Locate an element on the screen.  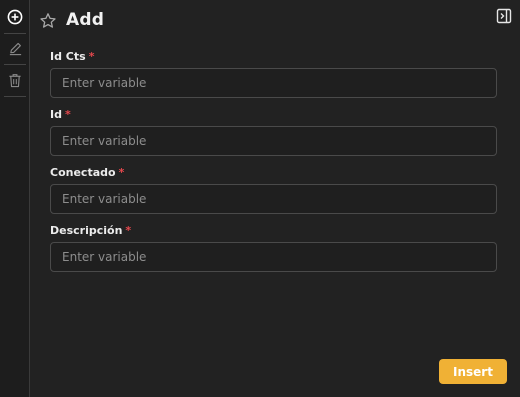
conectado-label: Conectado * is located at coordinates (87, 172).